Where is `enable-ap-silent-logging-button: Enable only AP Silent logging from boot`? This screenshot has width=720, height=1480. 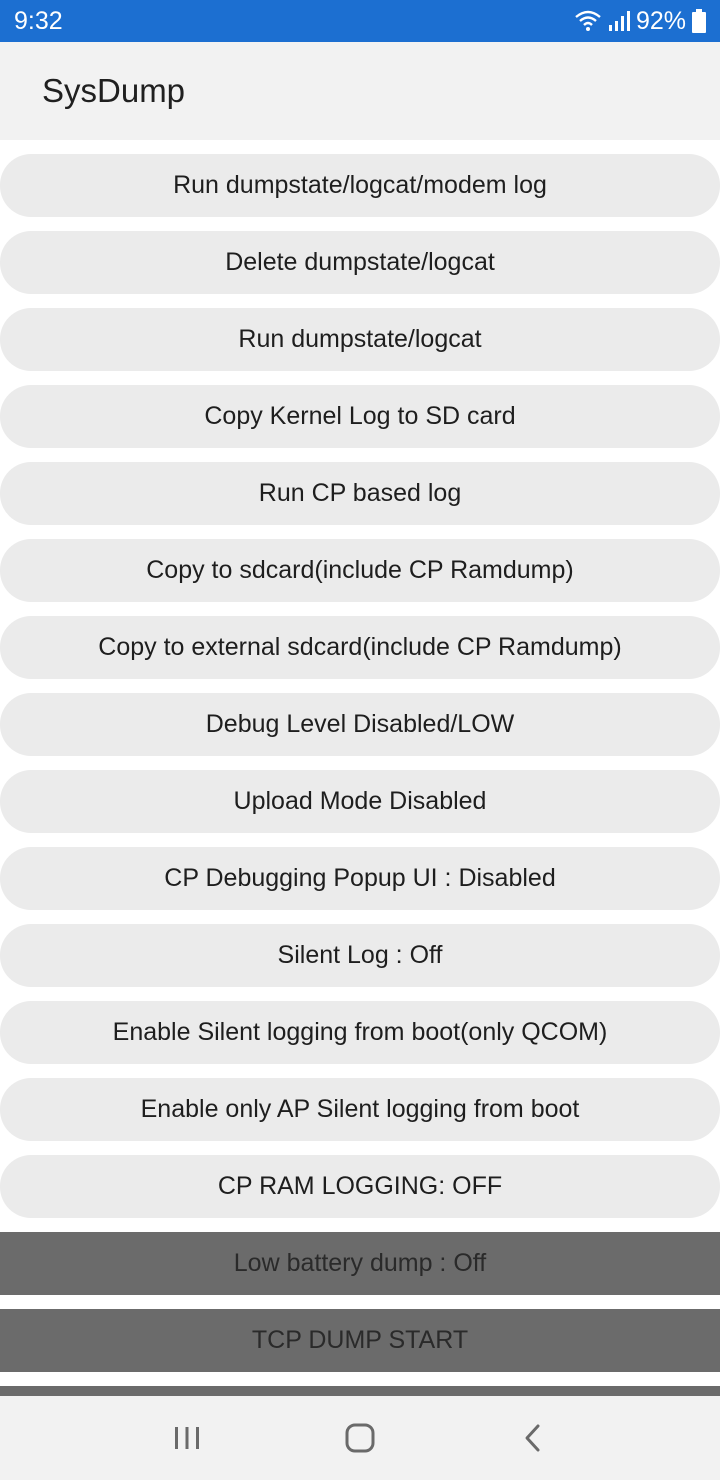 enable-ap-silent-logging-button: Enable only AP Silent logging from boot is located at coordinates (360, 1109).